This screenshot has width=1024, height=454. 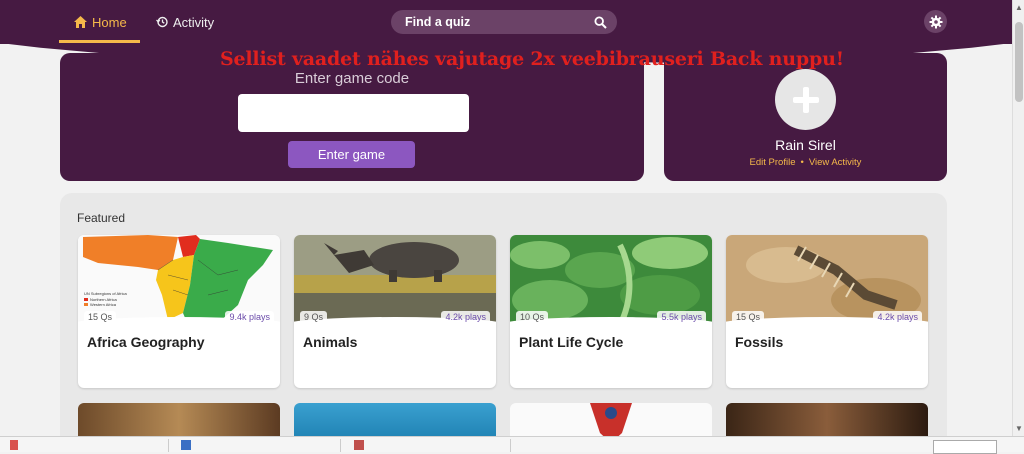 I want to click on document-file-icon, so click(x=186, y=445).